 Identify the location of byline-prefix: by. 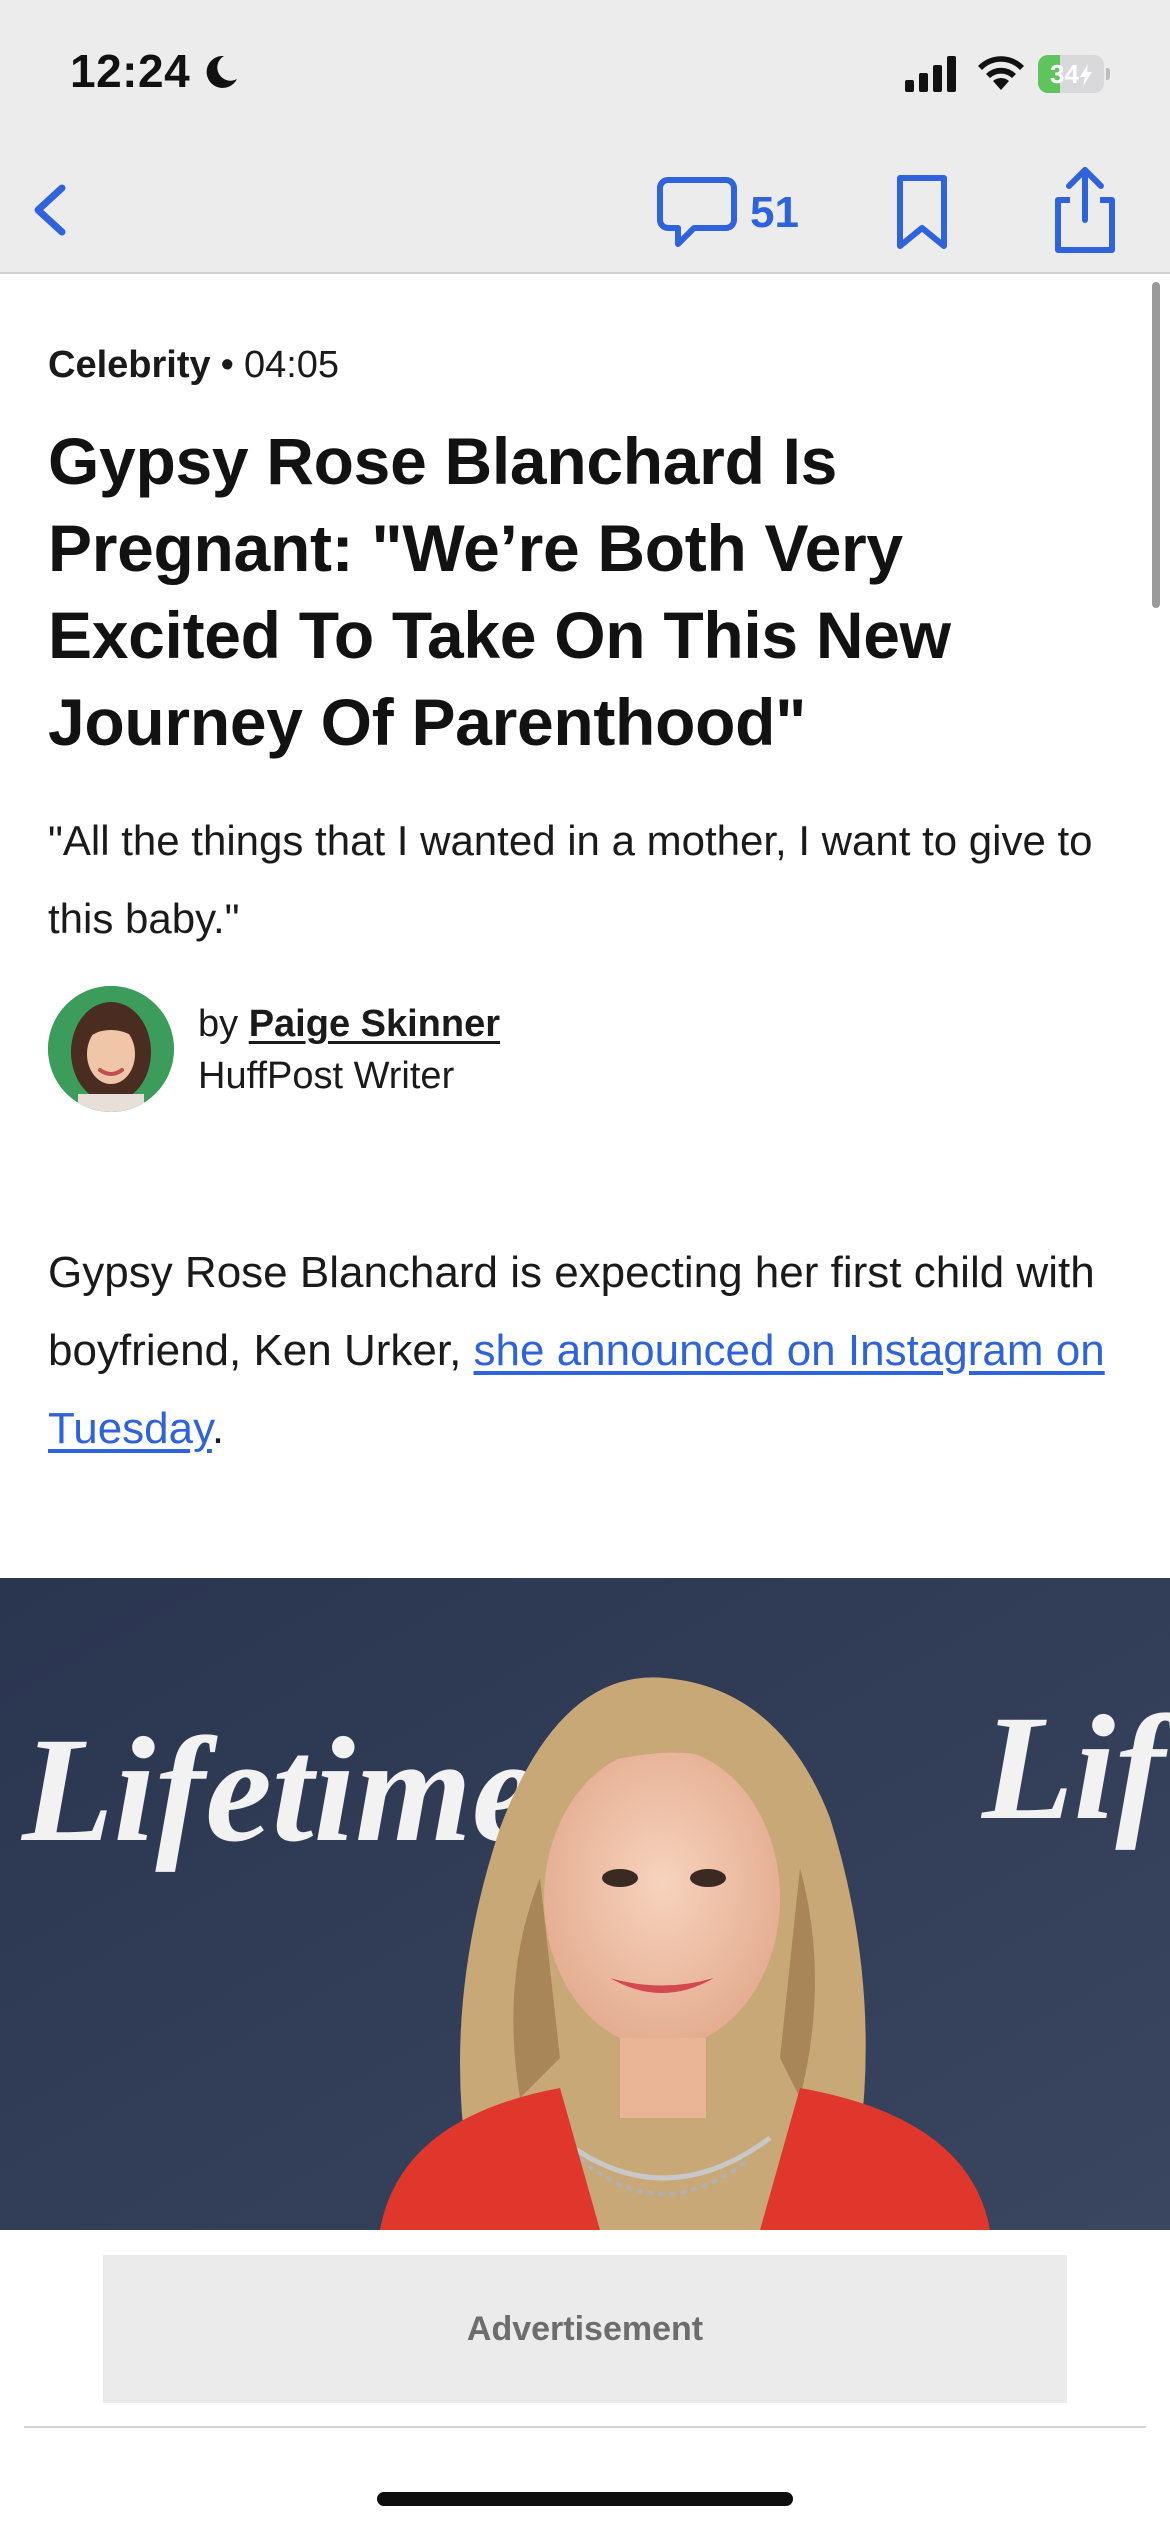
(218, 1024).